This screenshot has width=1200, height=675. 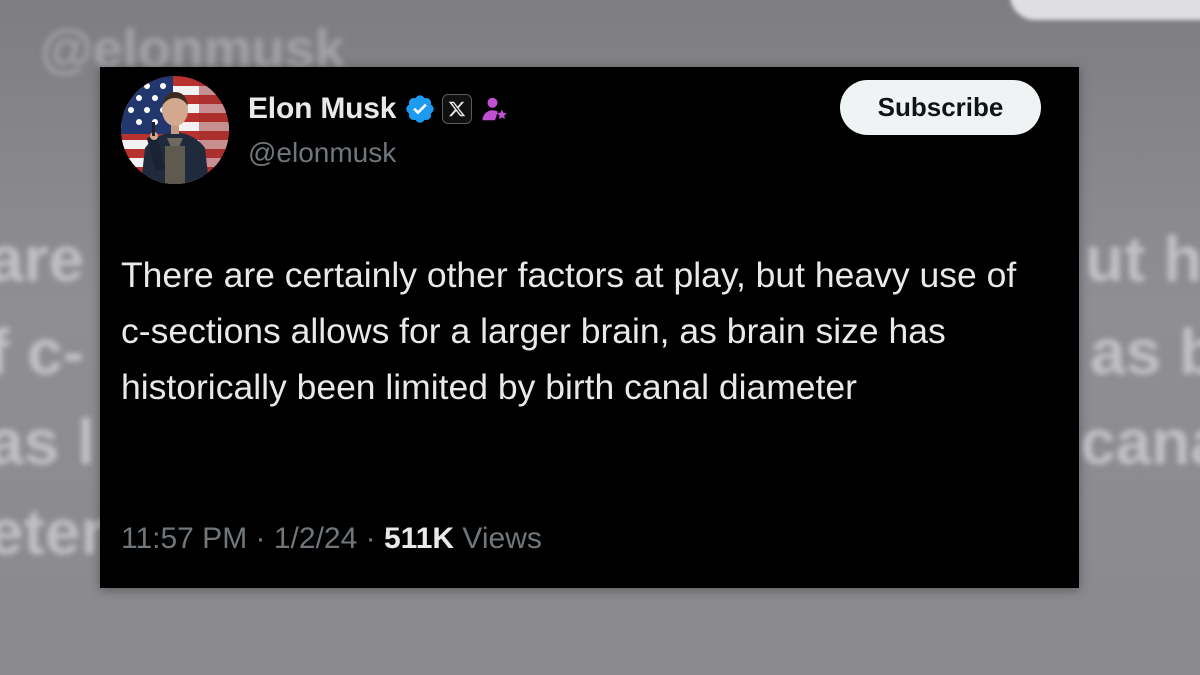 I want to click on avatar-image, so click(x=175, y=130).